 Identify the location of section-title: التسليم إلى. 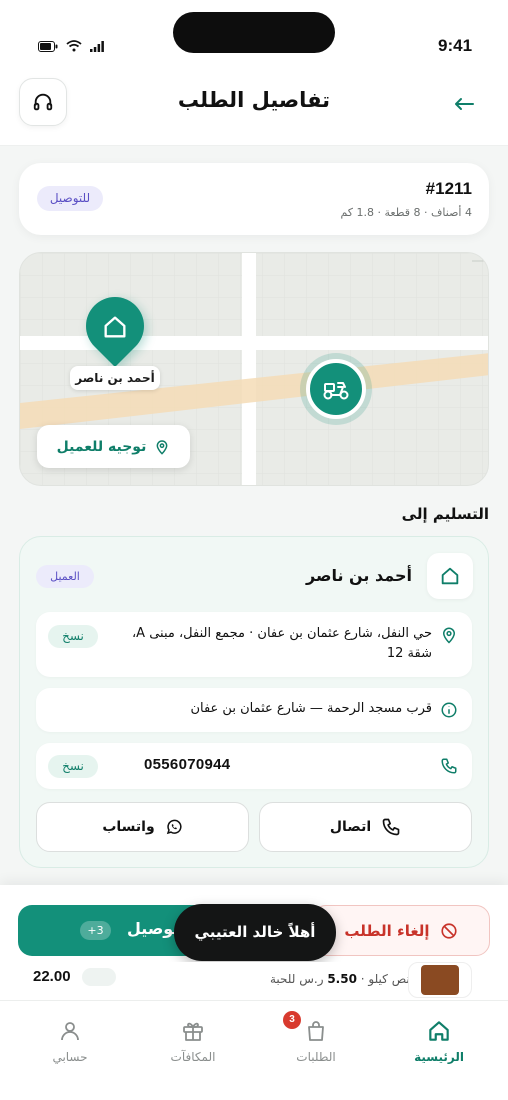
(445, 514).